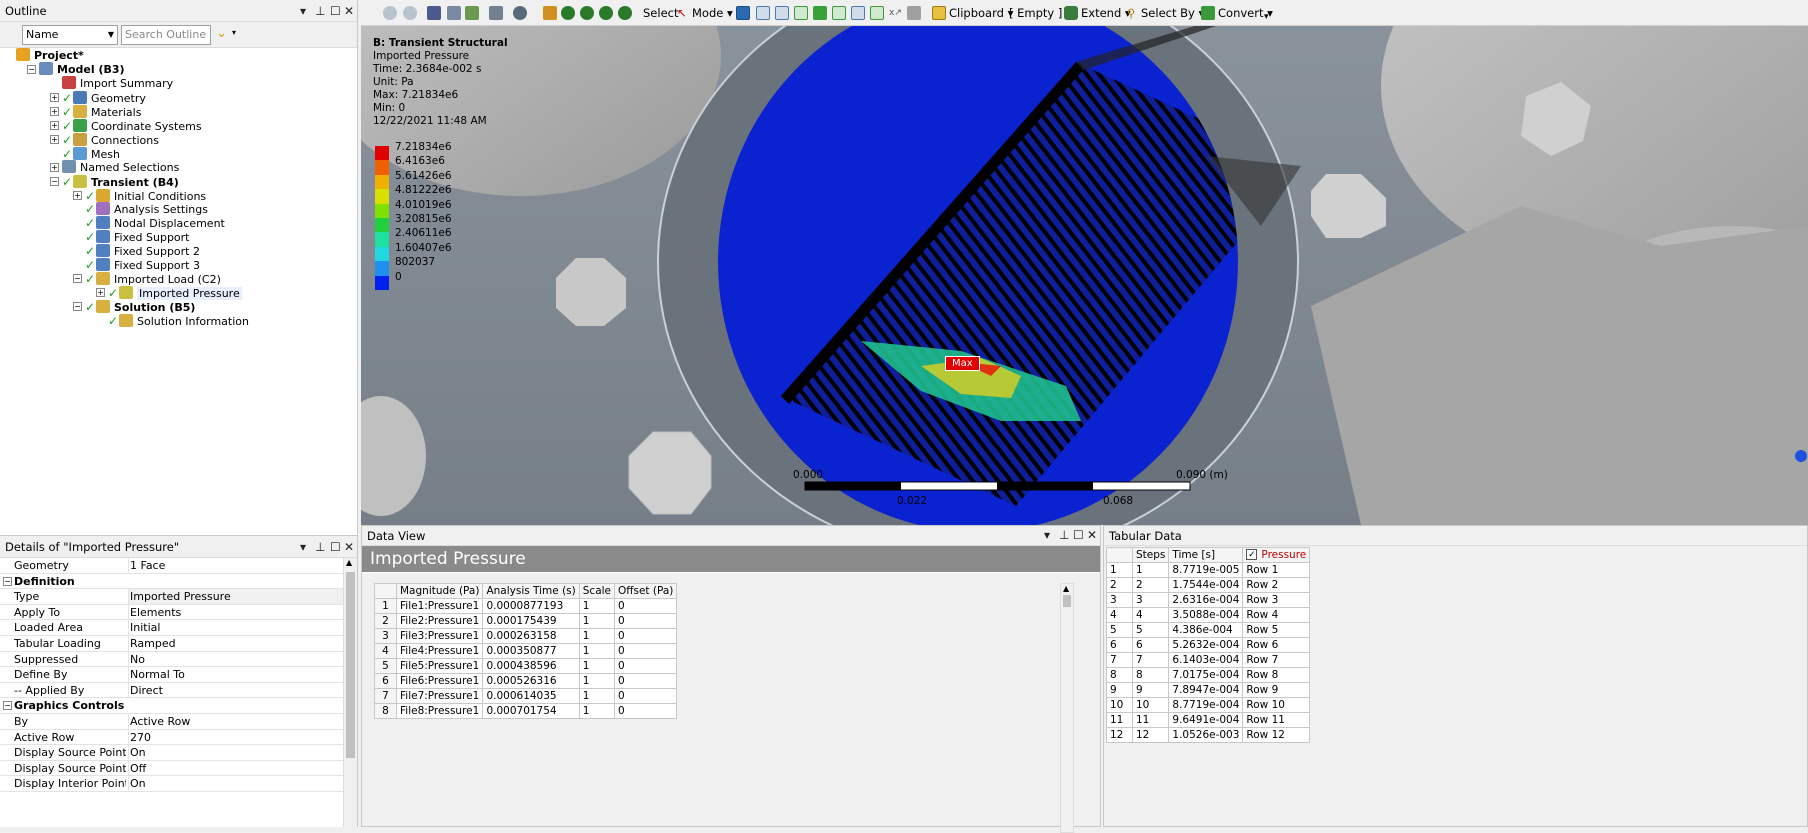 The image size is (1808, 833). I want to click on details-row: Tabular Loading Ramped, so click(171, 644).